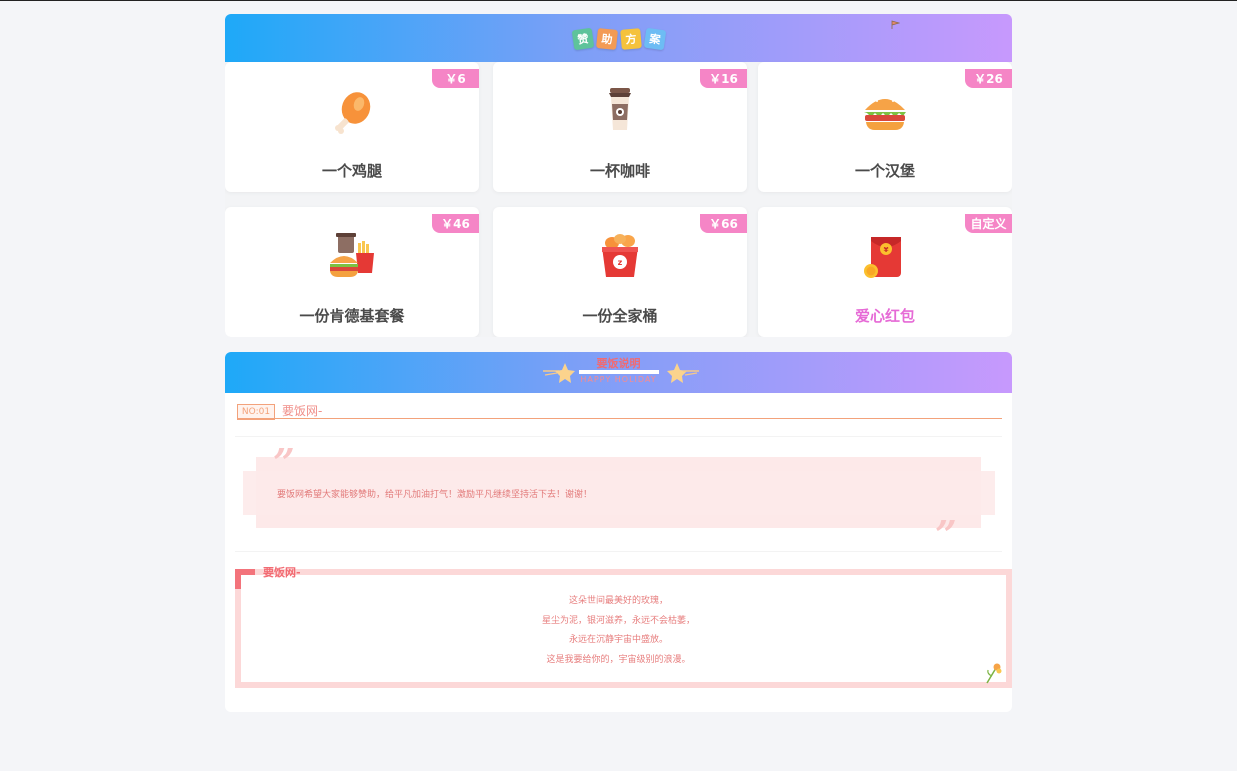 The image size is (1237, 771). I want to click on sponsor-title-char: 方, so click(630, 39).